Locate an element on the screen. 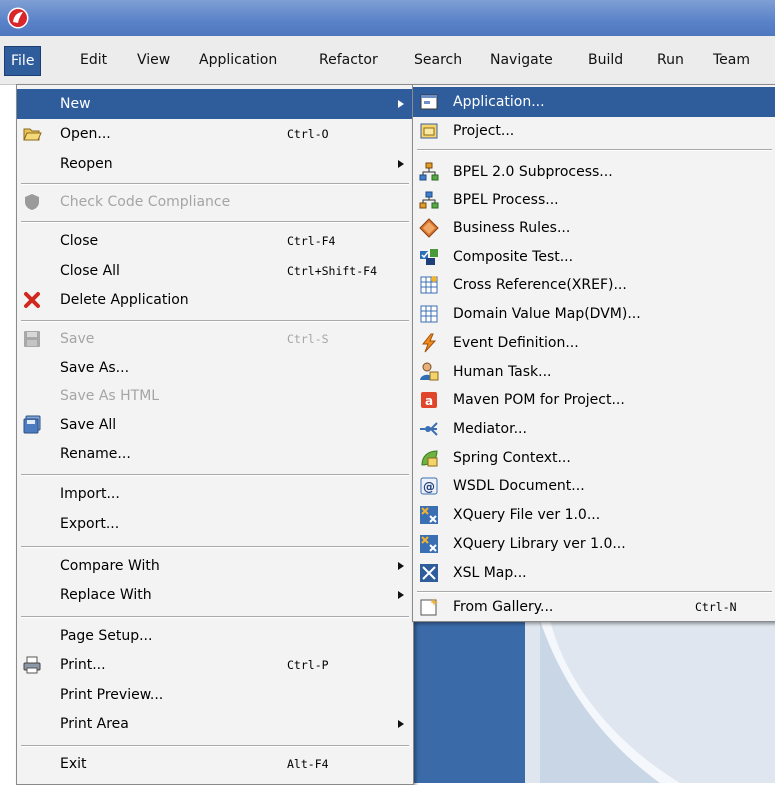 Image resolution: width=775 pixels, height=785 pixels. menu-item-open: Open... Ctrl-O is located at coordinates (215, 134).